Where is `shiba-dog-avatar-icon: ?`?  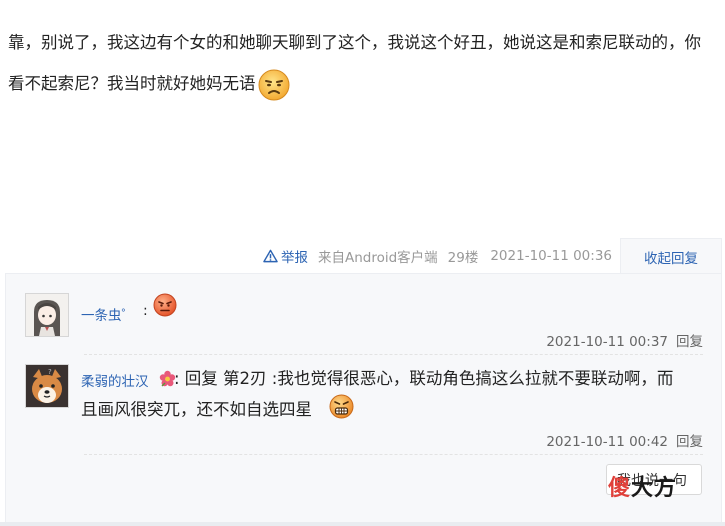
shiba-dog-avatar-icon: ? is located at coordinates (47, 386).